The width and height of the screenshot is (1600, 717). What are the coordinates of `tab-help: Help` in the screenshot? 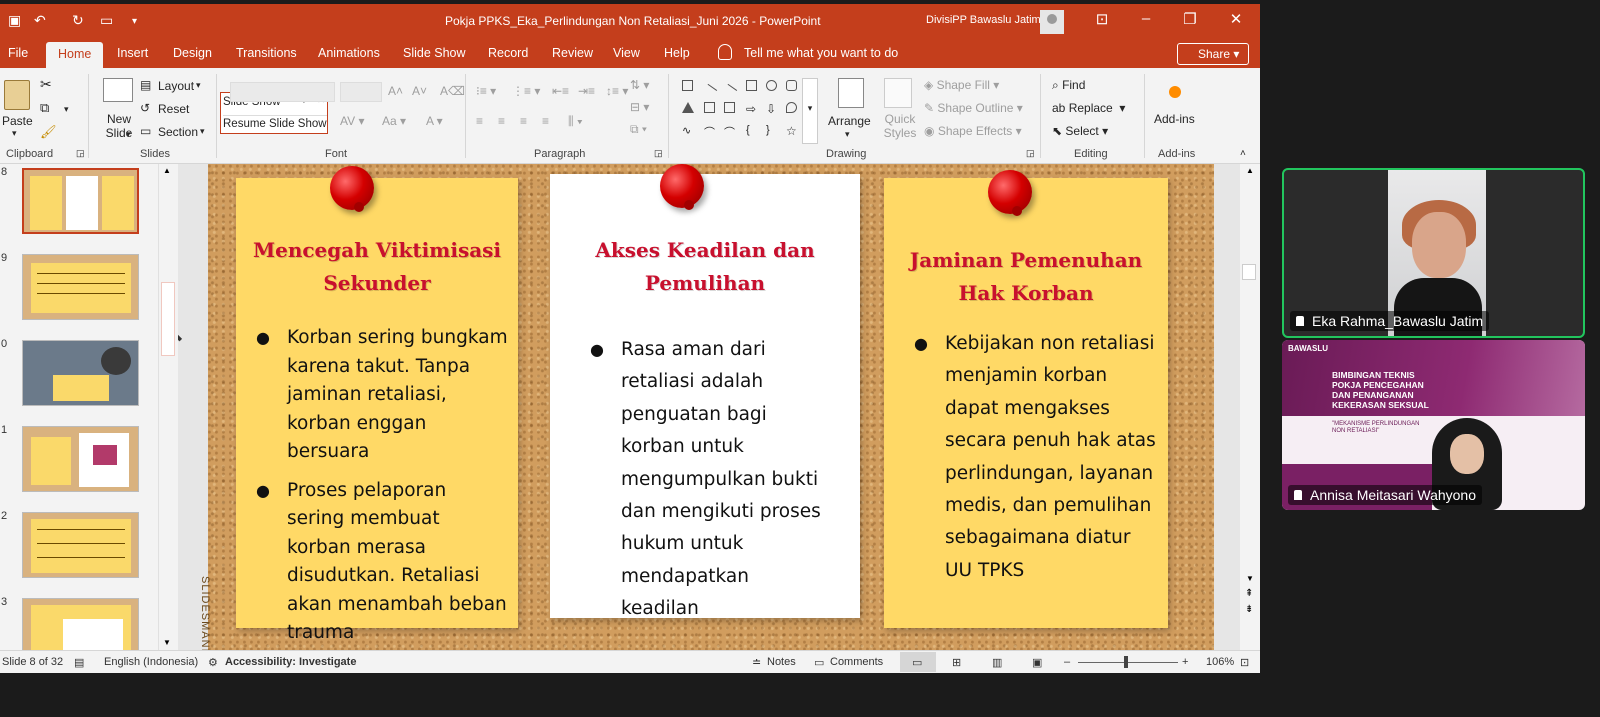 It's located at (677, 53).